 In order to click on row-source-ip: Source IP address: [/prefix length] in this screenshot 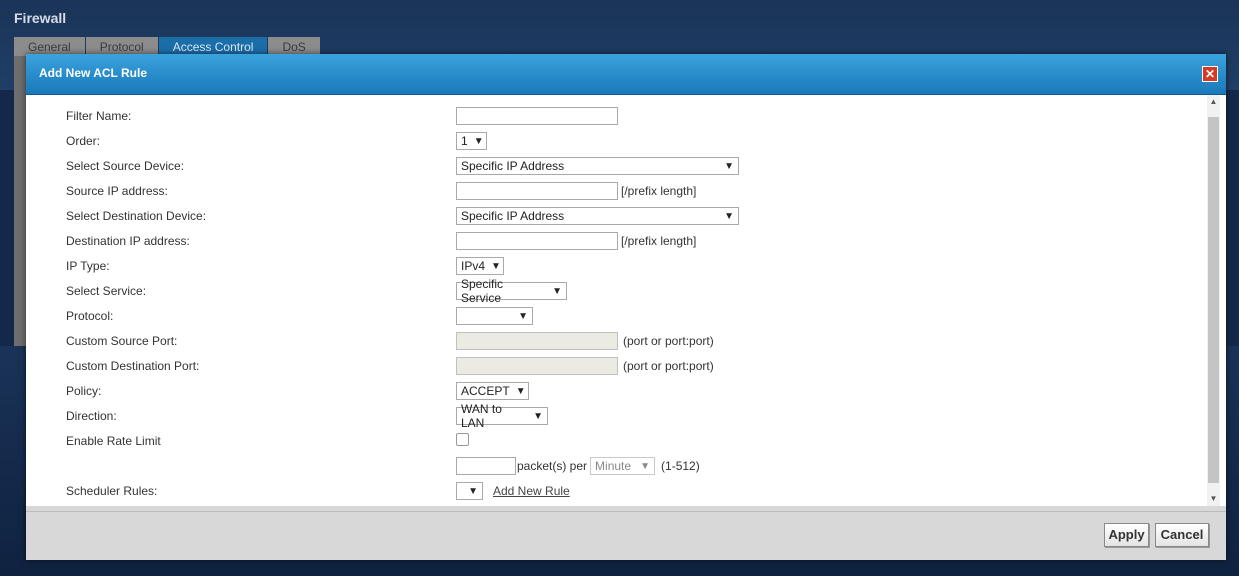, I will do `click(631, 191)`.